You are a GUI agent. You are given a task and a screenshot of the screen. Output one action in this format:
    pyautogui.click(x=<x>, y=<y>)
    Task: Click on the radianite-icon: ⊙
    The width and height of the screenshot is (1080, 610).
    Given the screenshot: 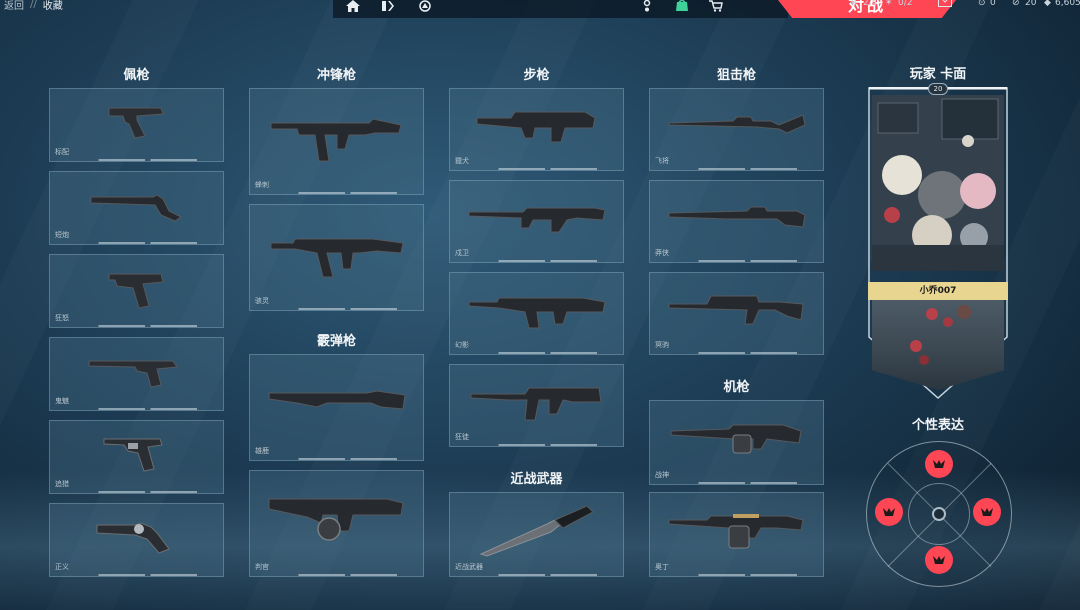 What is the action you would take?
    pyautogui.click(x=982, y=4)
    